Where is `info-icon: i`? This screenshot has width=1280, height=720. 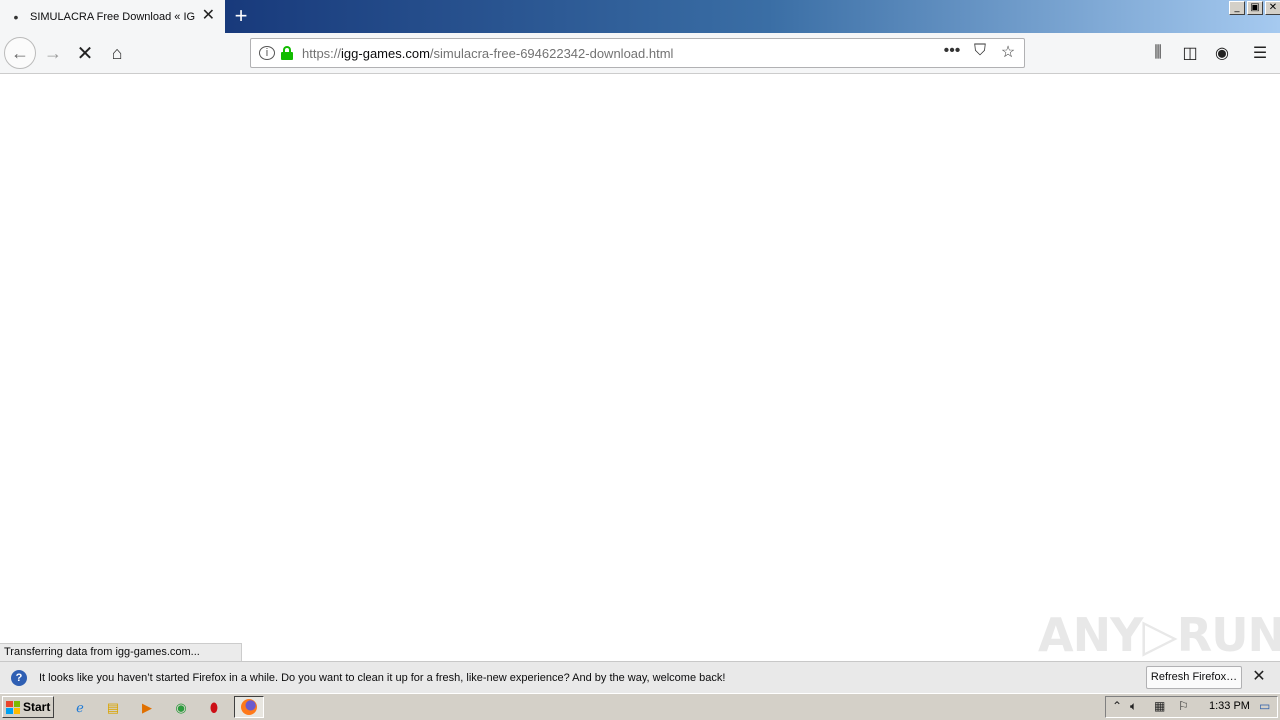
info-icon: i is located at coordinates (267, 53).